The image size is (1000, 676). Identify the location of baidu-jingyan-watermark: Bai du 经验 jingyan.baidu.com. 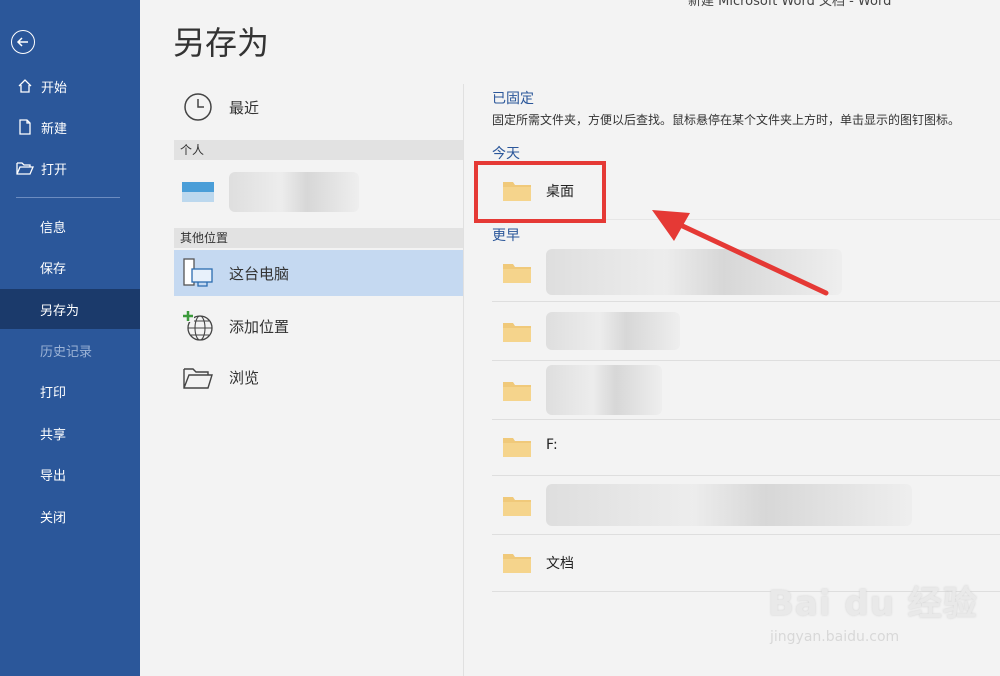
(873, 610).